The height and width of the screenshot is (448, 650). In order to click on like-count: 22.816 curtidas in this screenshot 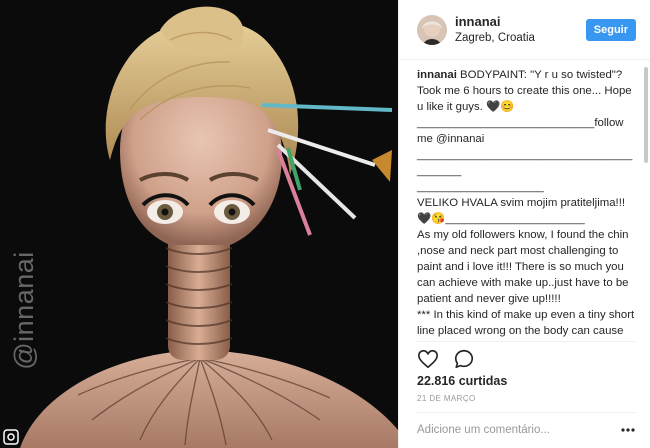, I will do `click(462, 381)`.